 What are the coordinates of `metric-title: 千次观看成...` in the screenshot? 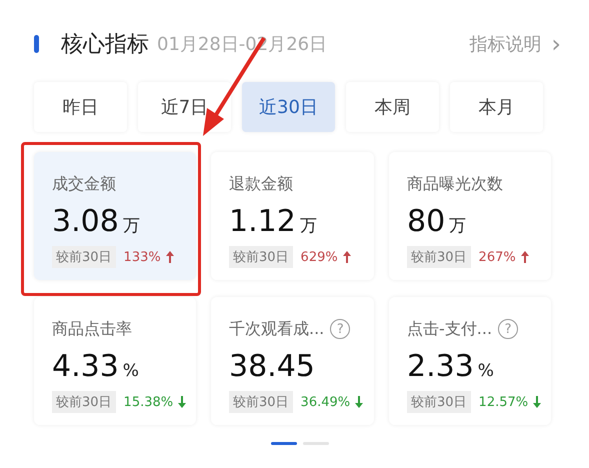 It's located at (276, 329).